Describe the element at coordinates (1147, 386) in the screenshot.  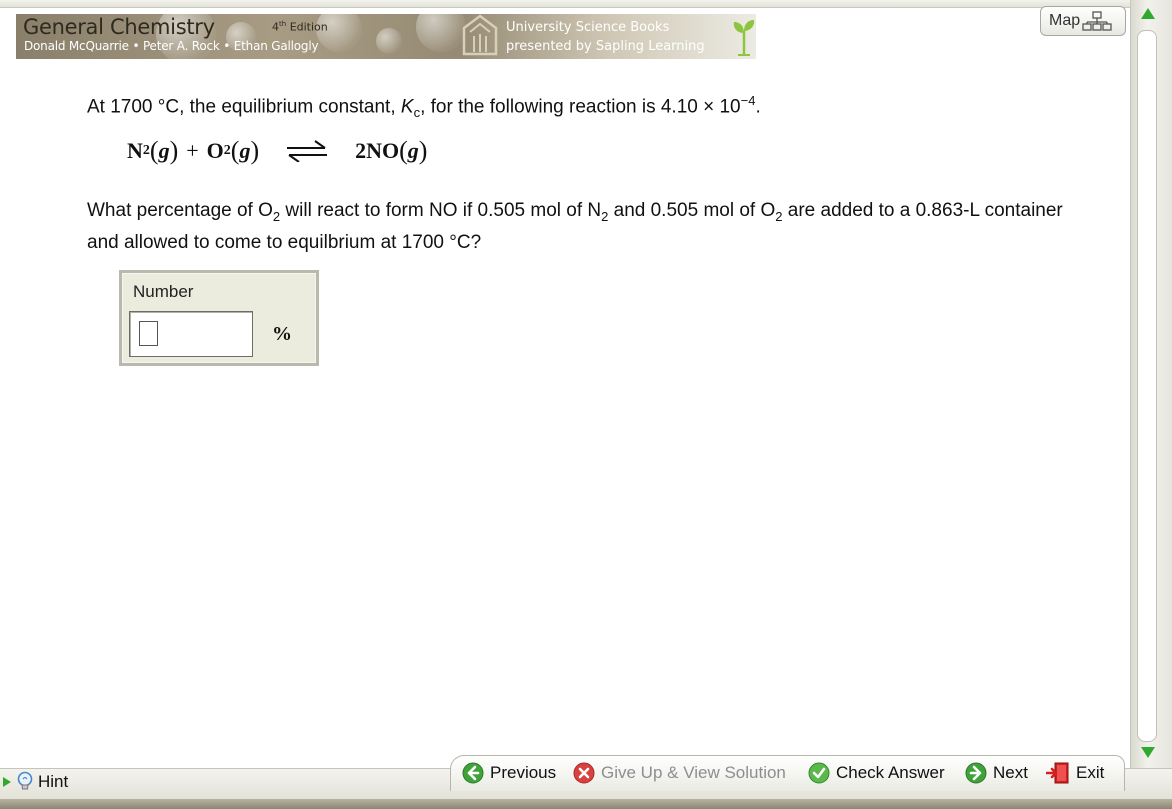
I see `scrollbar-track` at that location.